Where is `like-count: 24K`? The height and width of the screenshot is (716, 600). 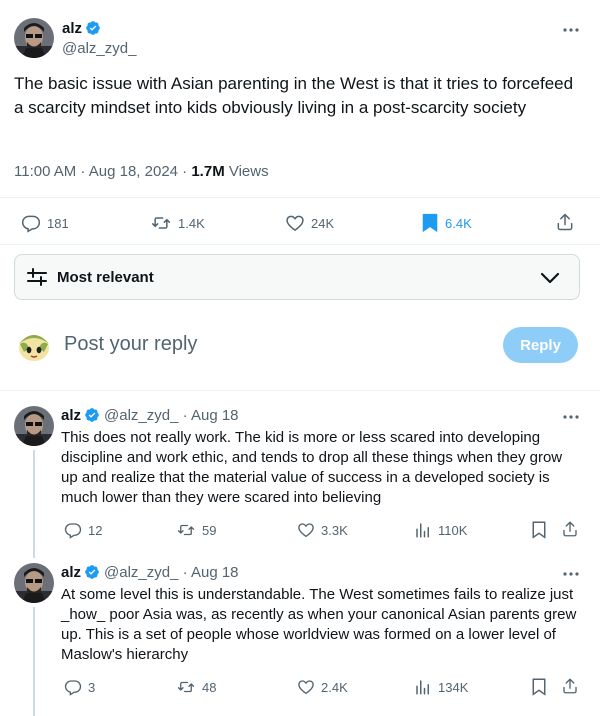
like-count: 24K is located at coordinates (323, 223).